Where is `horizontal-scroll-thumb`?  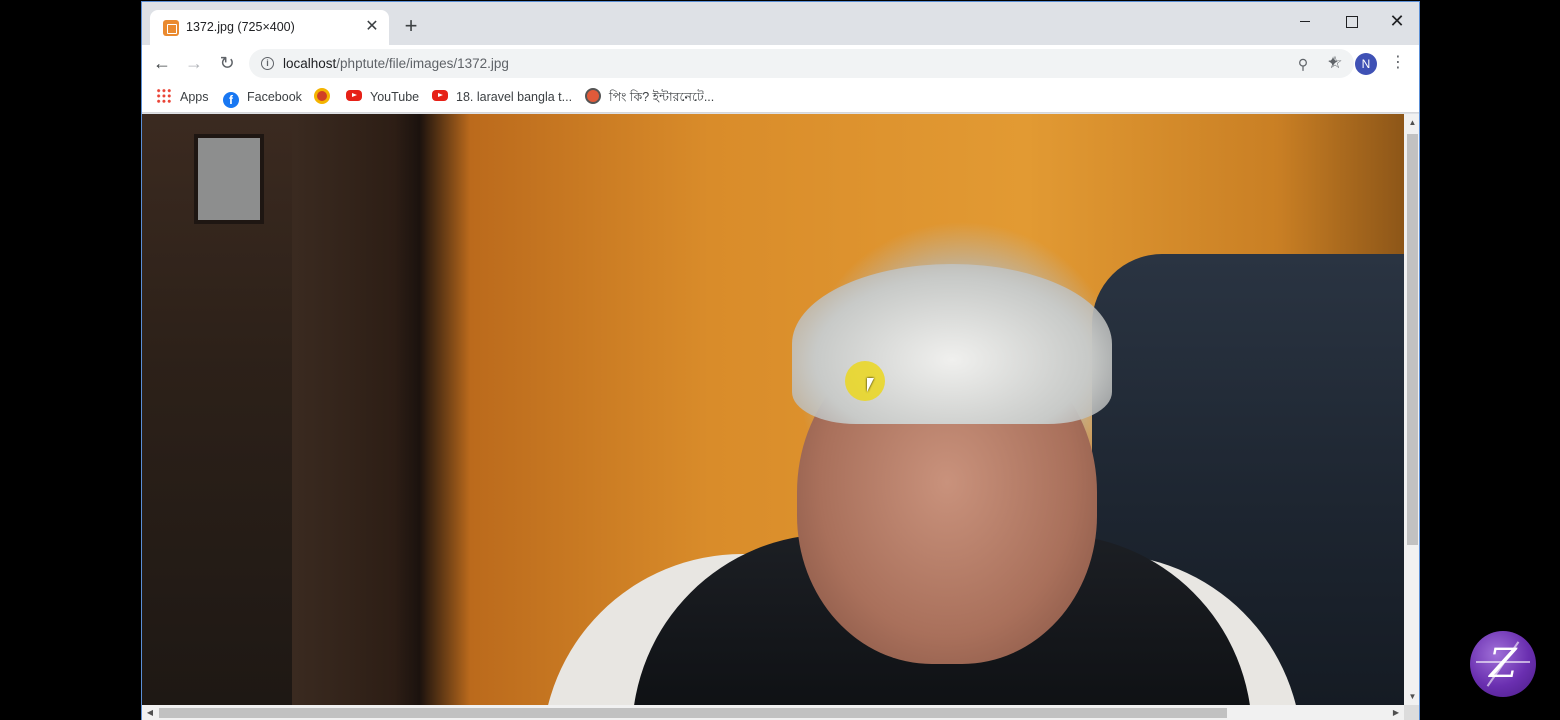 horizontal-scroll-thumb is located at coordinates (693, 713).